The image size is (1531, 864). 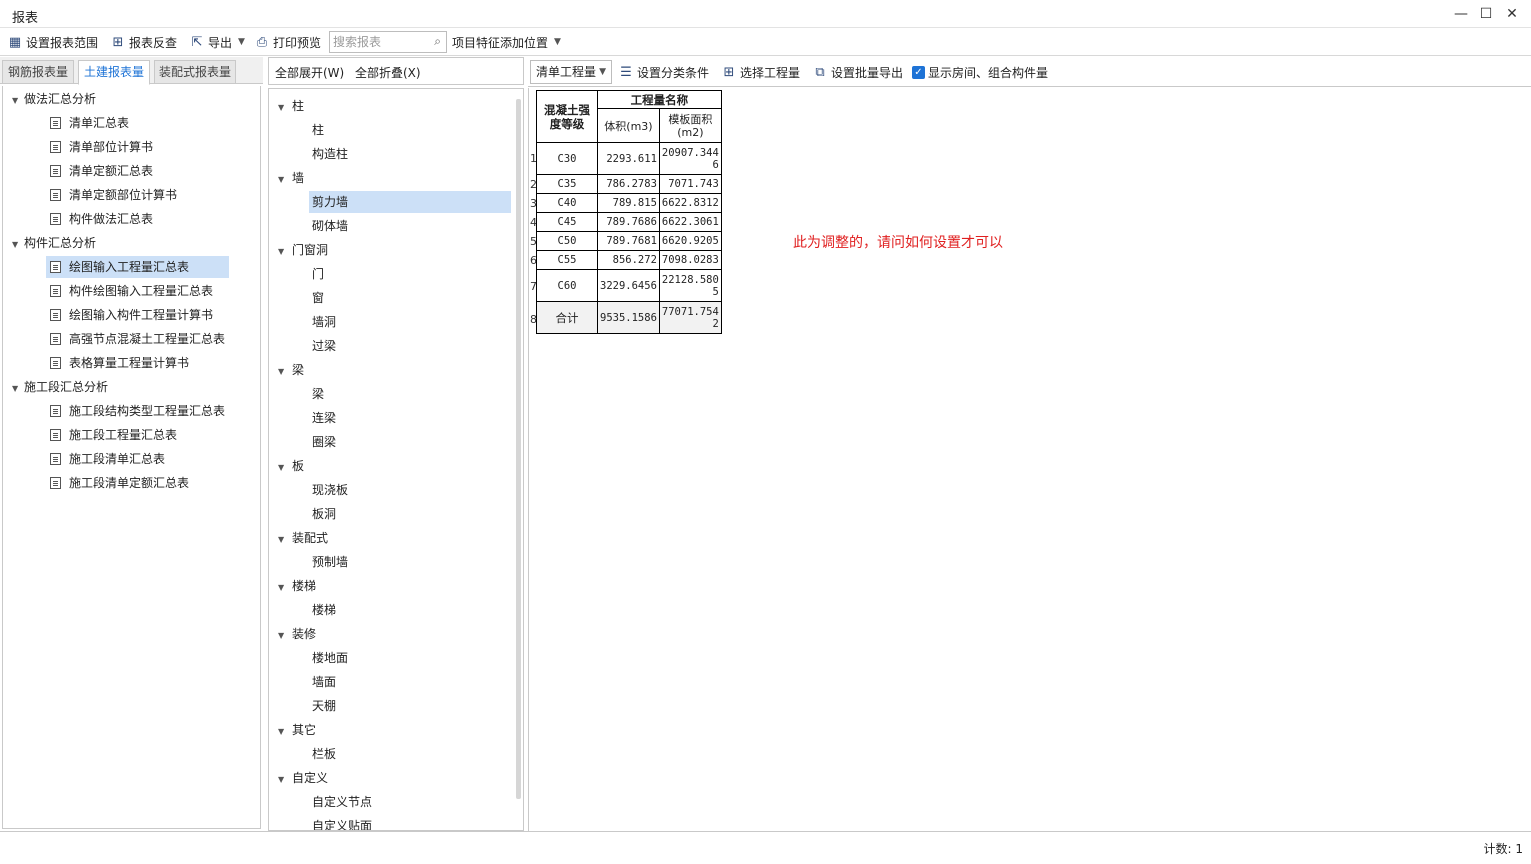 What do you see at coordinates (410, 202) in the screenshot?
I see `component-item-selected: 剪力墙` at bounding box center [410, 202].